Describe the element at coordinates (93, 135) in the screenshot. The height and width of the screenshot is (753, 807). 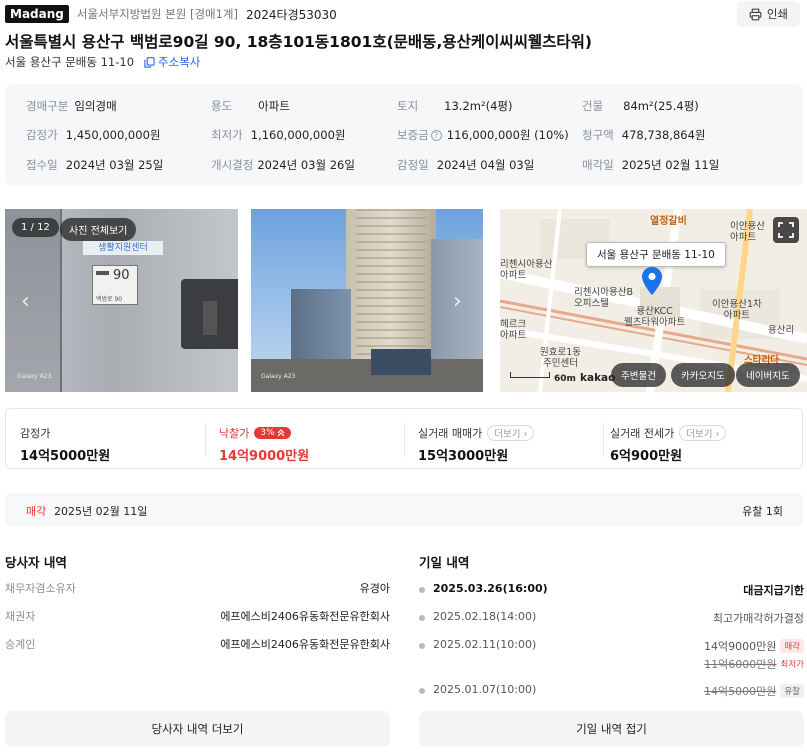
I see `info-appraisal: 감정가 1,450,000,000원` at that location.